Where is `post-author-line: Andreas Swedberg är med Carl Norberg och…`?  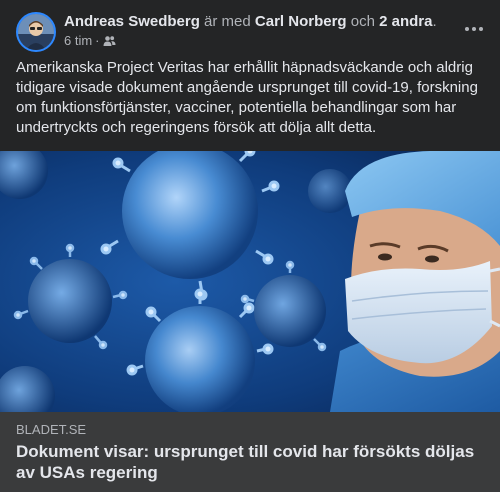 post-author-line: Andreas Swedberg är med Carl Norberg och… is located at coordinates (250, 21).